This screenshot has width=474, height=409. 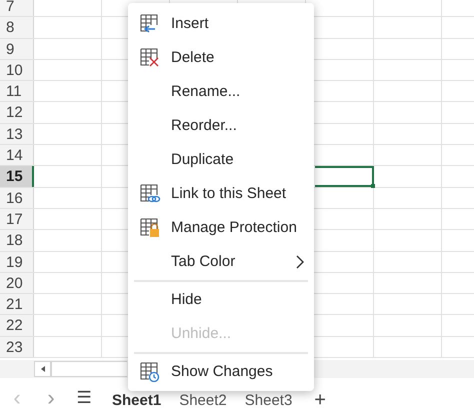 I want to click on row-header: 14, so click(x=17, y=155).